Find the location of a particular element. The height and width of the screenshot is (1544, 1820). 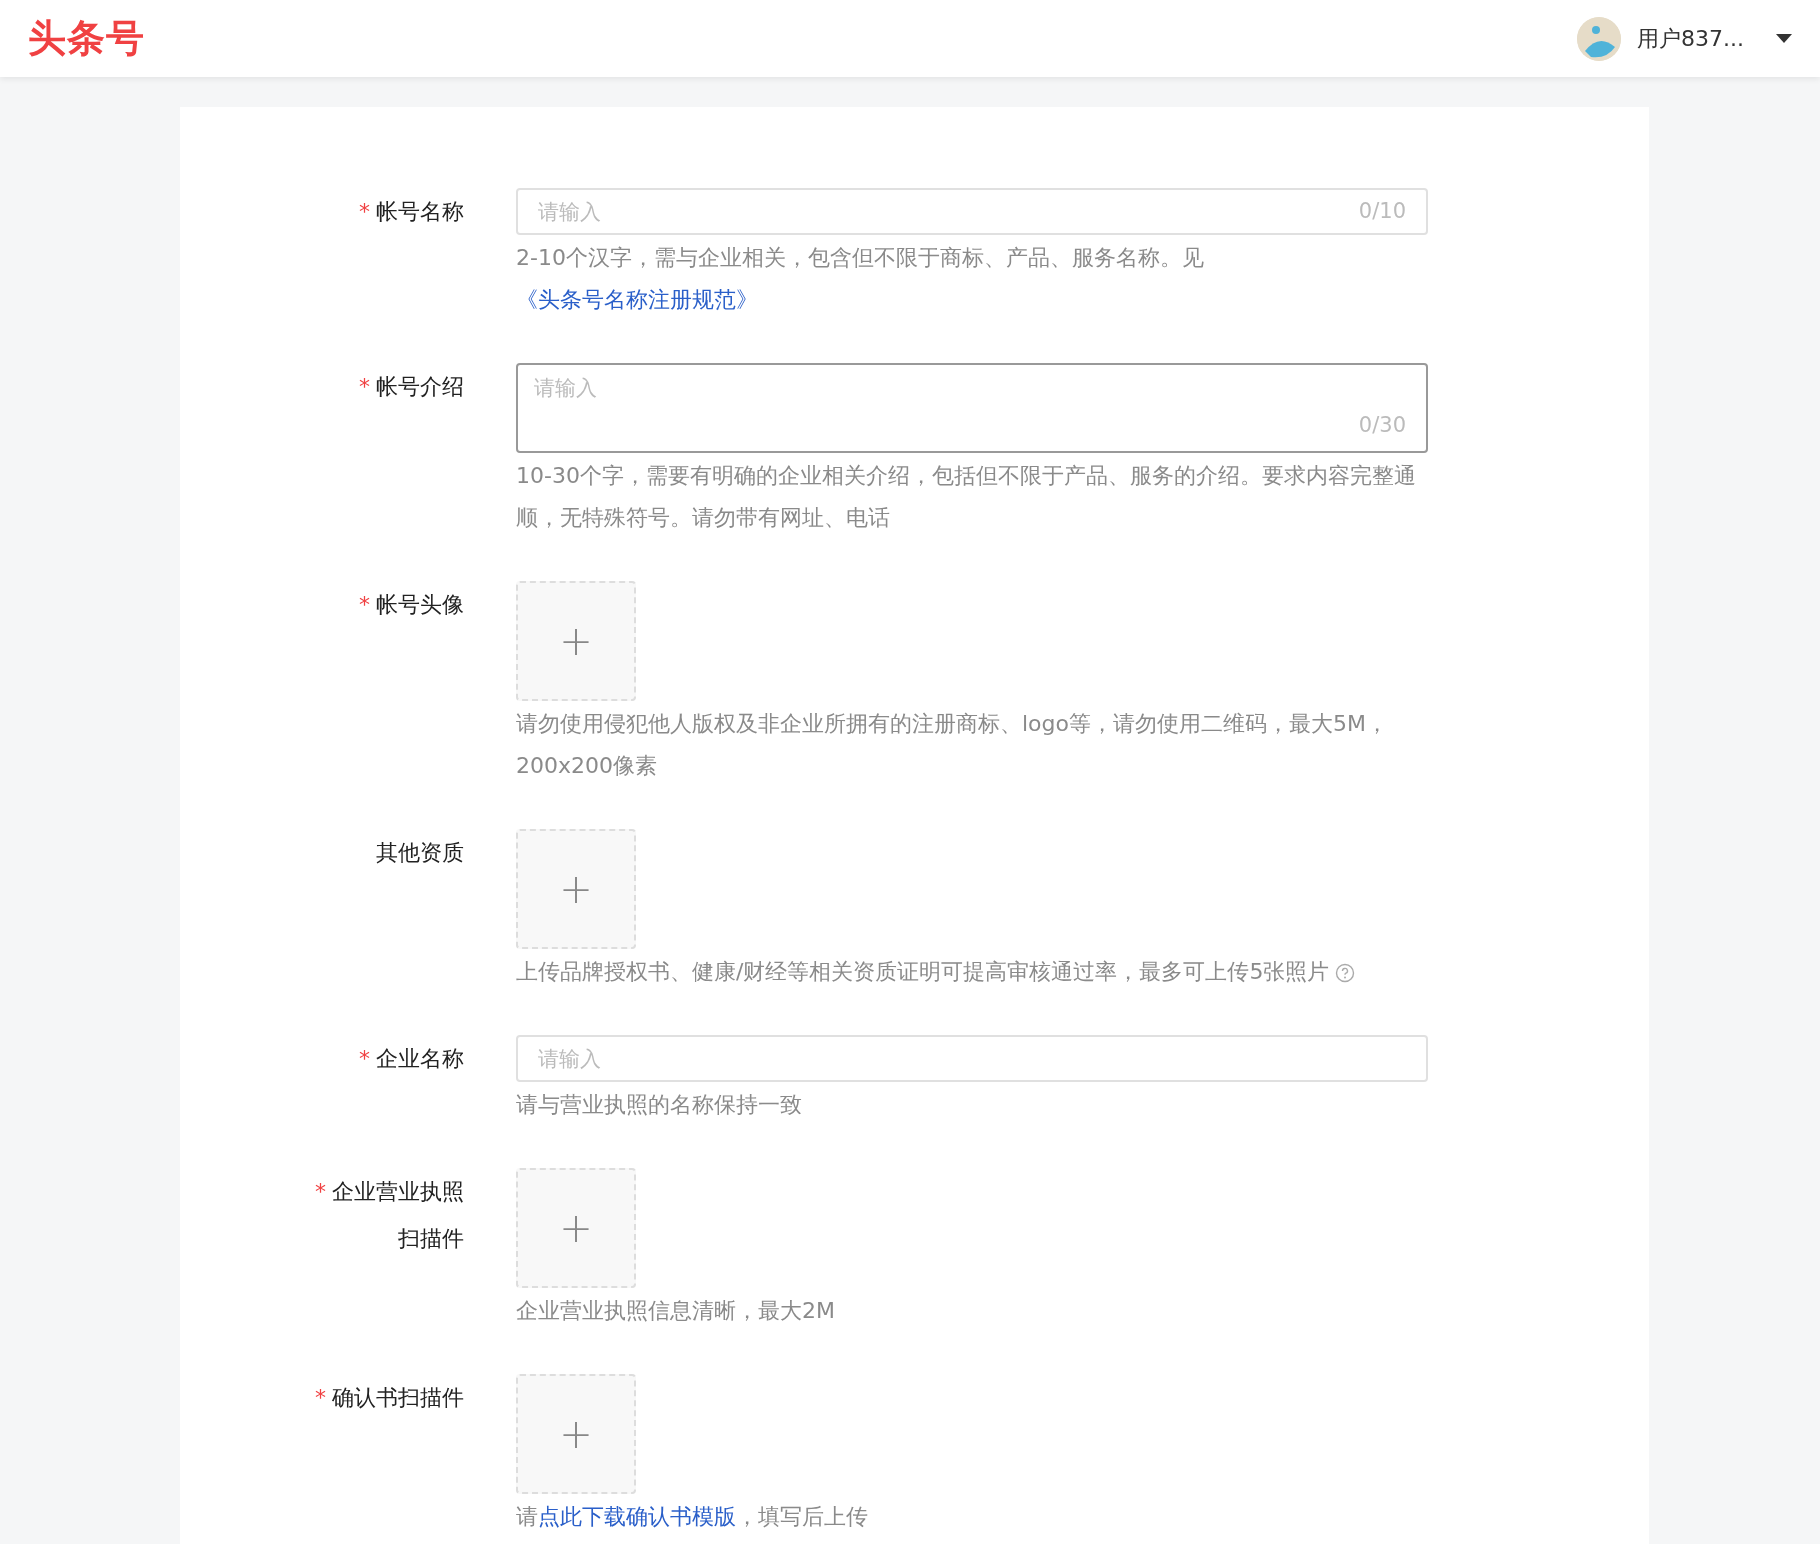

hint-text: 请勿使用侵犯他人版权及非企业所拥有的注册商标、logo等，请勿使用二维码，最大5M，200x200像素 is located at coordinates (952, 745).